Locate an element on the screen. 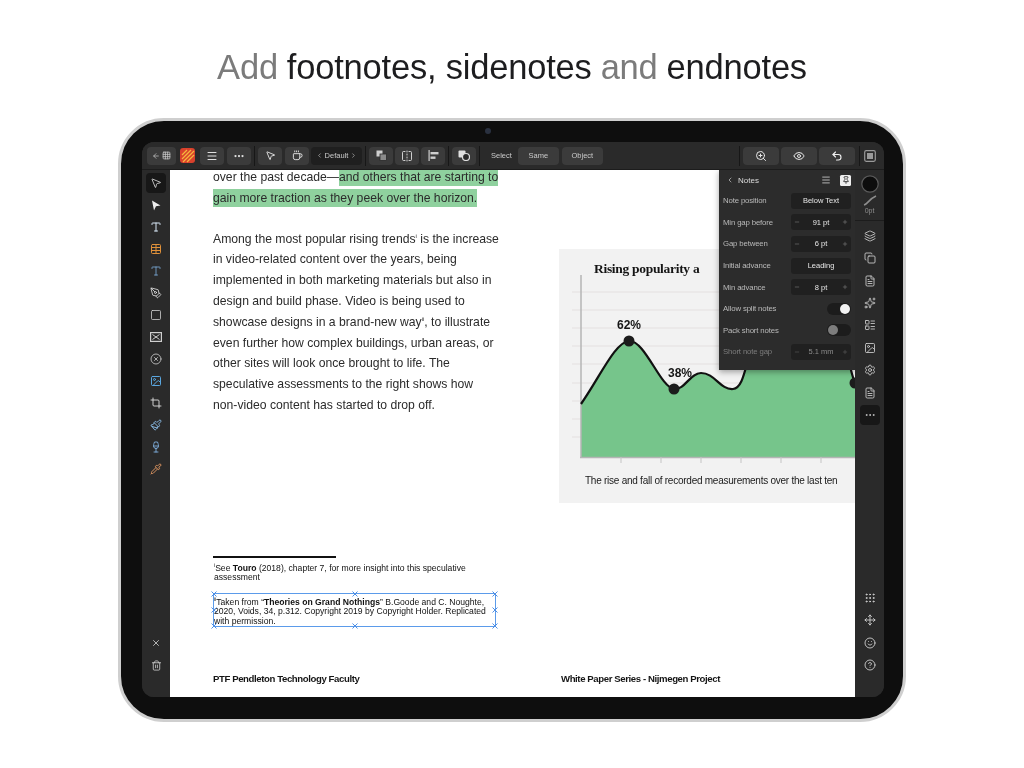  point-label: 38% is located at coordinates (680, 373).